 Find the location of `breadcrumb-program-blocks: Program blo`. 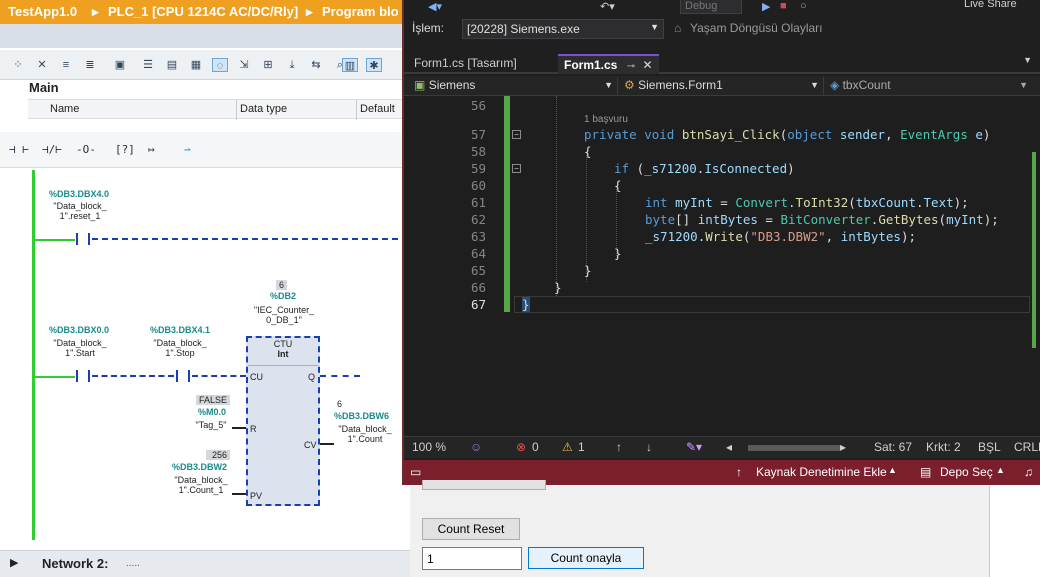

breadcrumb-program-blocks: Program blo is located at coordinates (360, 11).